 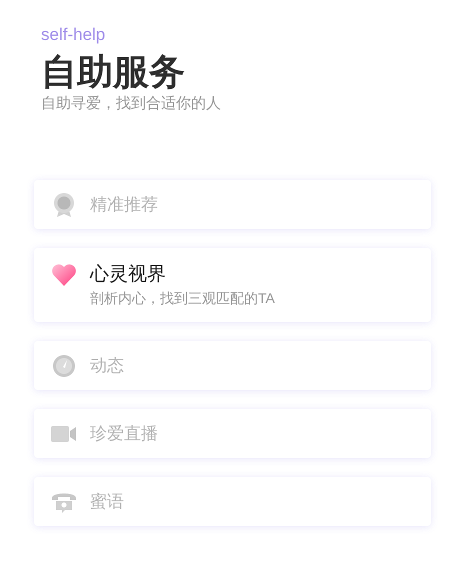 I want to click on service-label: 精准推荐, so click(x=124, y=205).